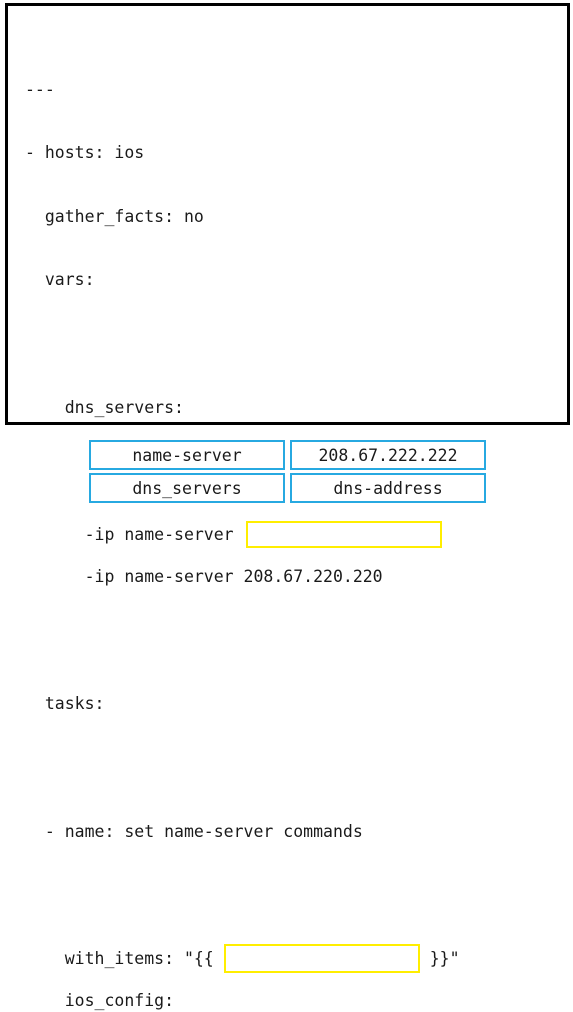  What do you see at coordinates (187, 488) in the screenshot?
I see `draggable-tile-dns-servers: dns_servers` at bounding box center [187, 488].